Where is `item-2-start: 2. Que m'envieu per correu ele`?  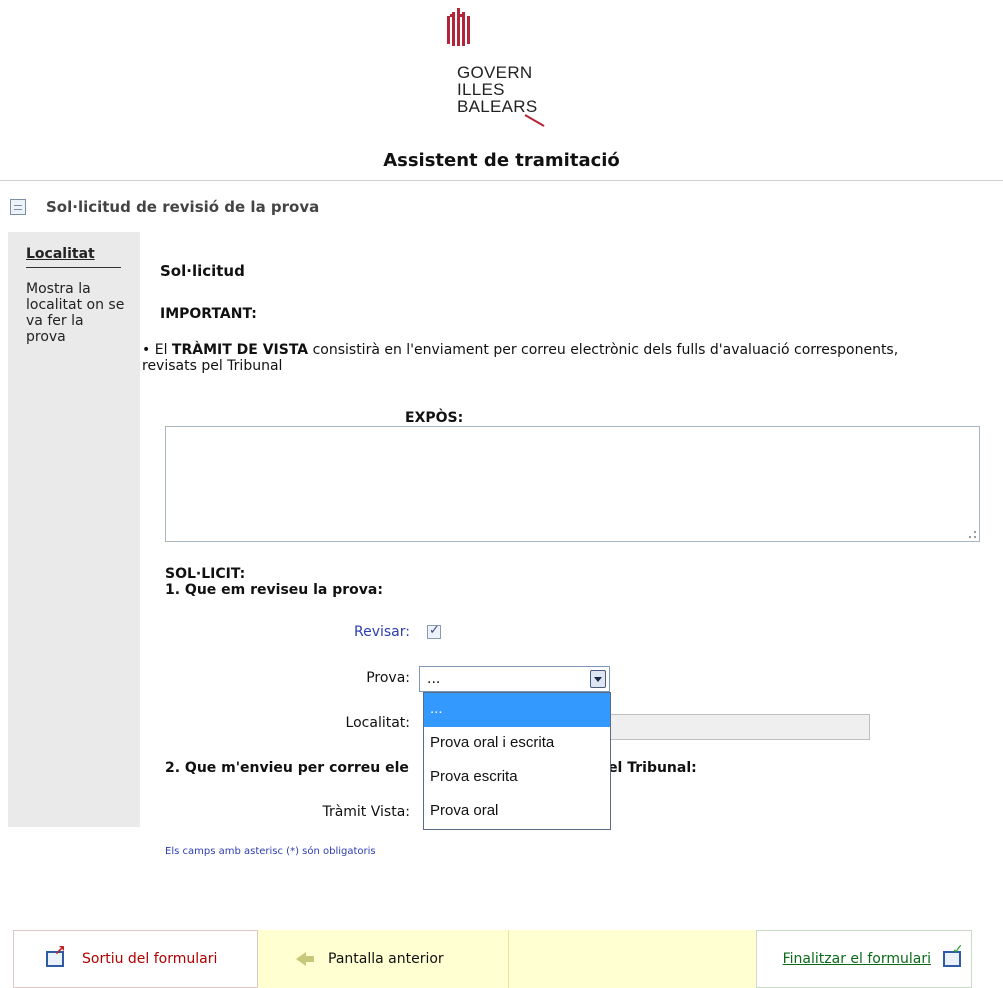
item-2-start: 2. Que m'envieu per correu ele is located at coordinates (287, 768).